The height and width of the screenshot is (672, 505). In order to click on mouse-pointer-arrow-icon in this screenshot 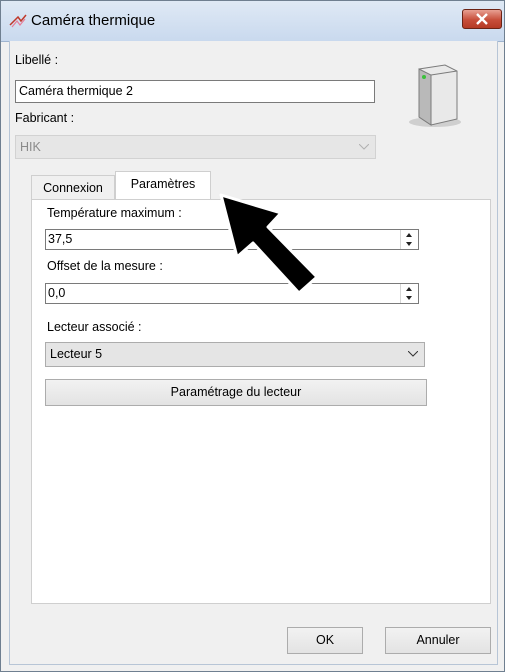, I will do `click(269, 244)`.